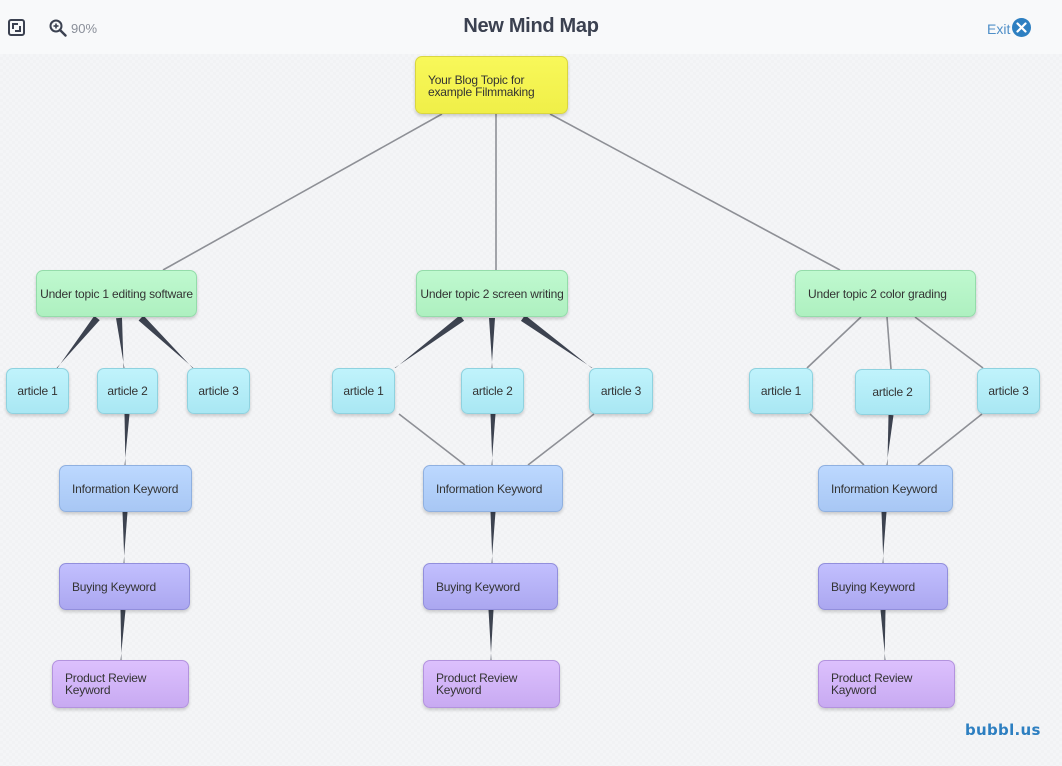  Describe the element at coordinates (481, 86) in the screenshot. I see `node-label: Your Blog Topic for example Filmmaking` at that location.